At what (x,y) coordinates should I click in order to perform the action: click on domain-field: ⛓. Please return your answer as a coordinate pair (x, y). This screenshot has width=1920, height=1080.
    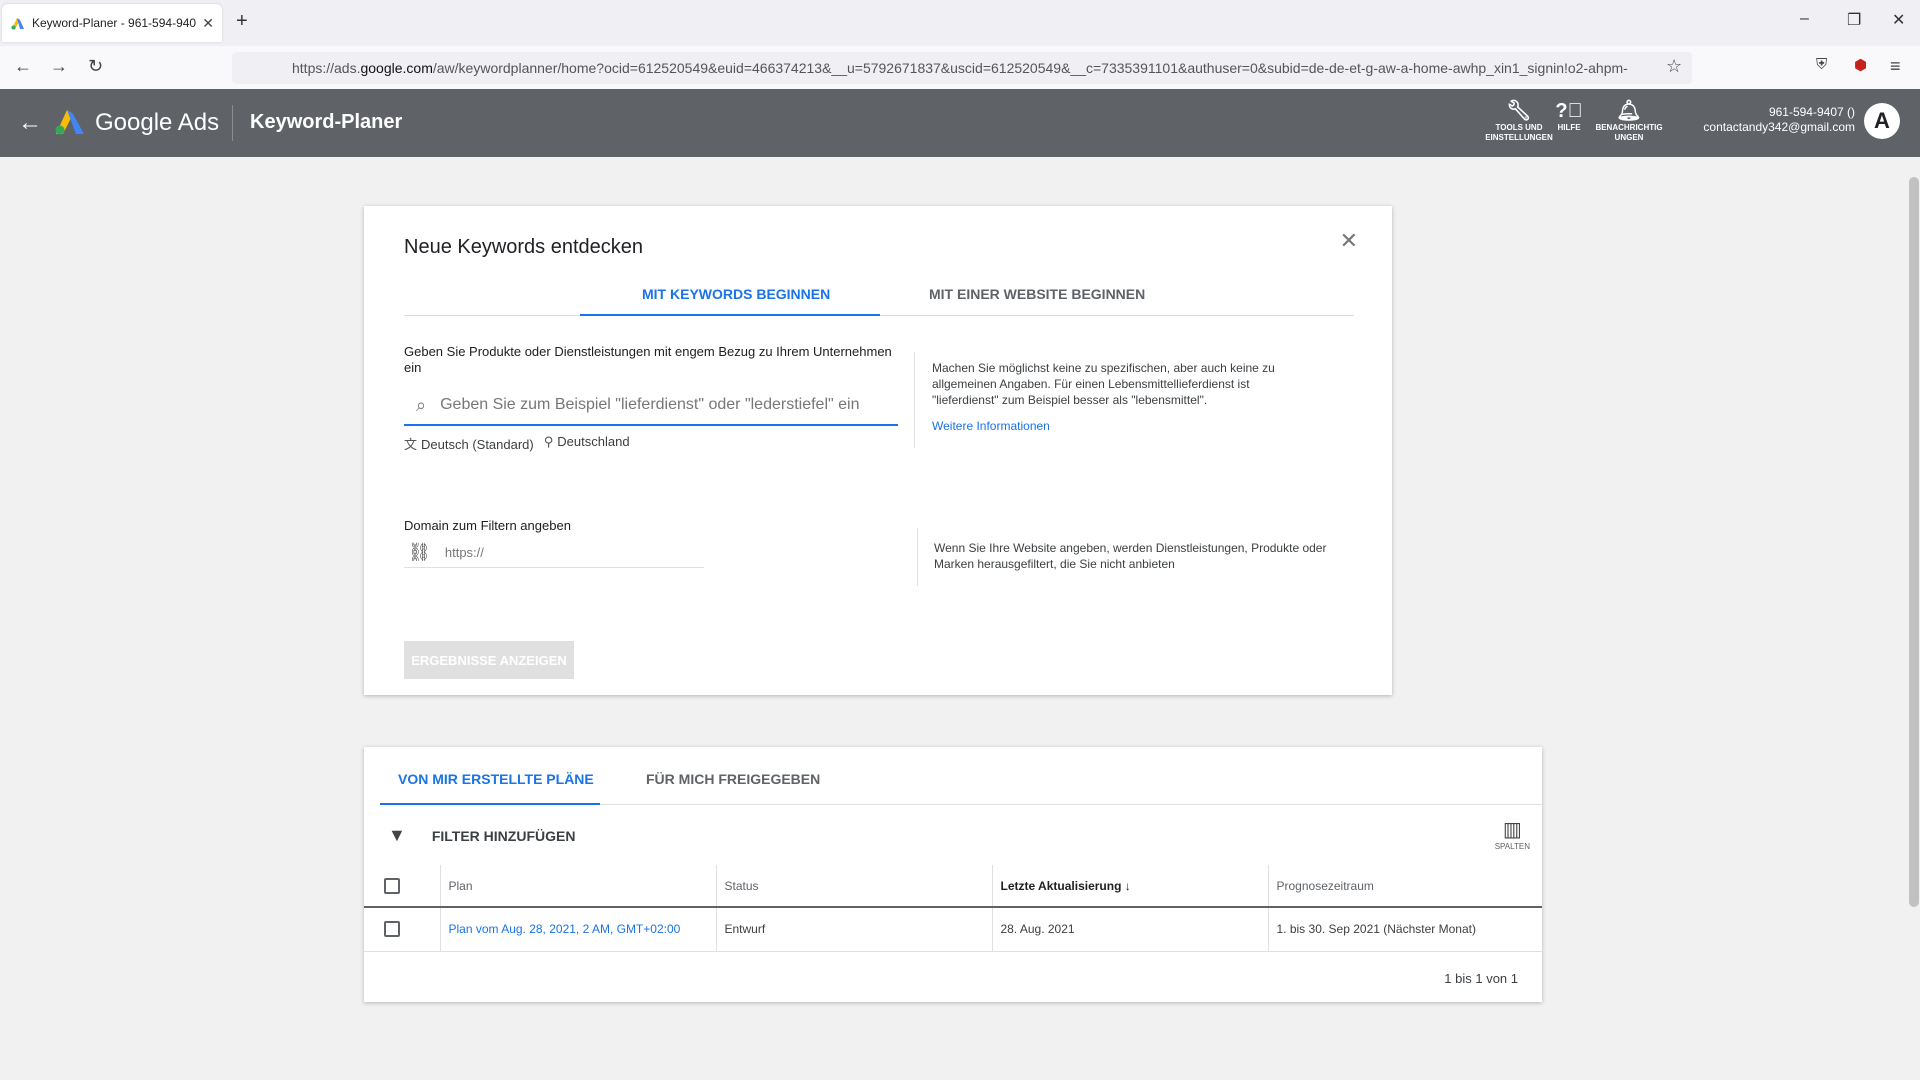
    Looking at the image, I should click on (554, 553).